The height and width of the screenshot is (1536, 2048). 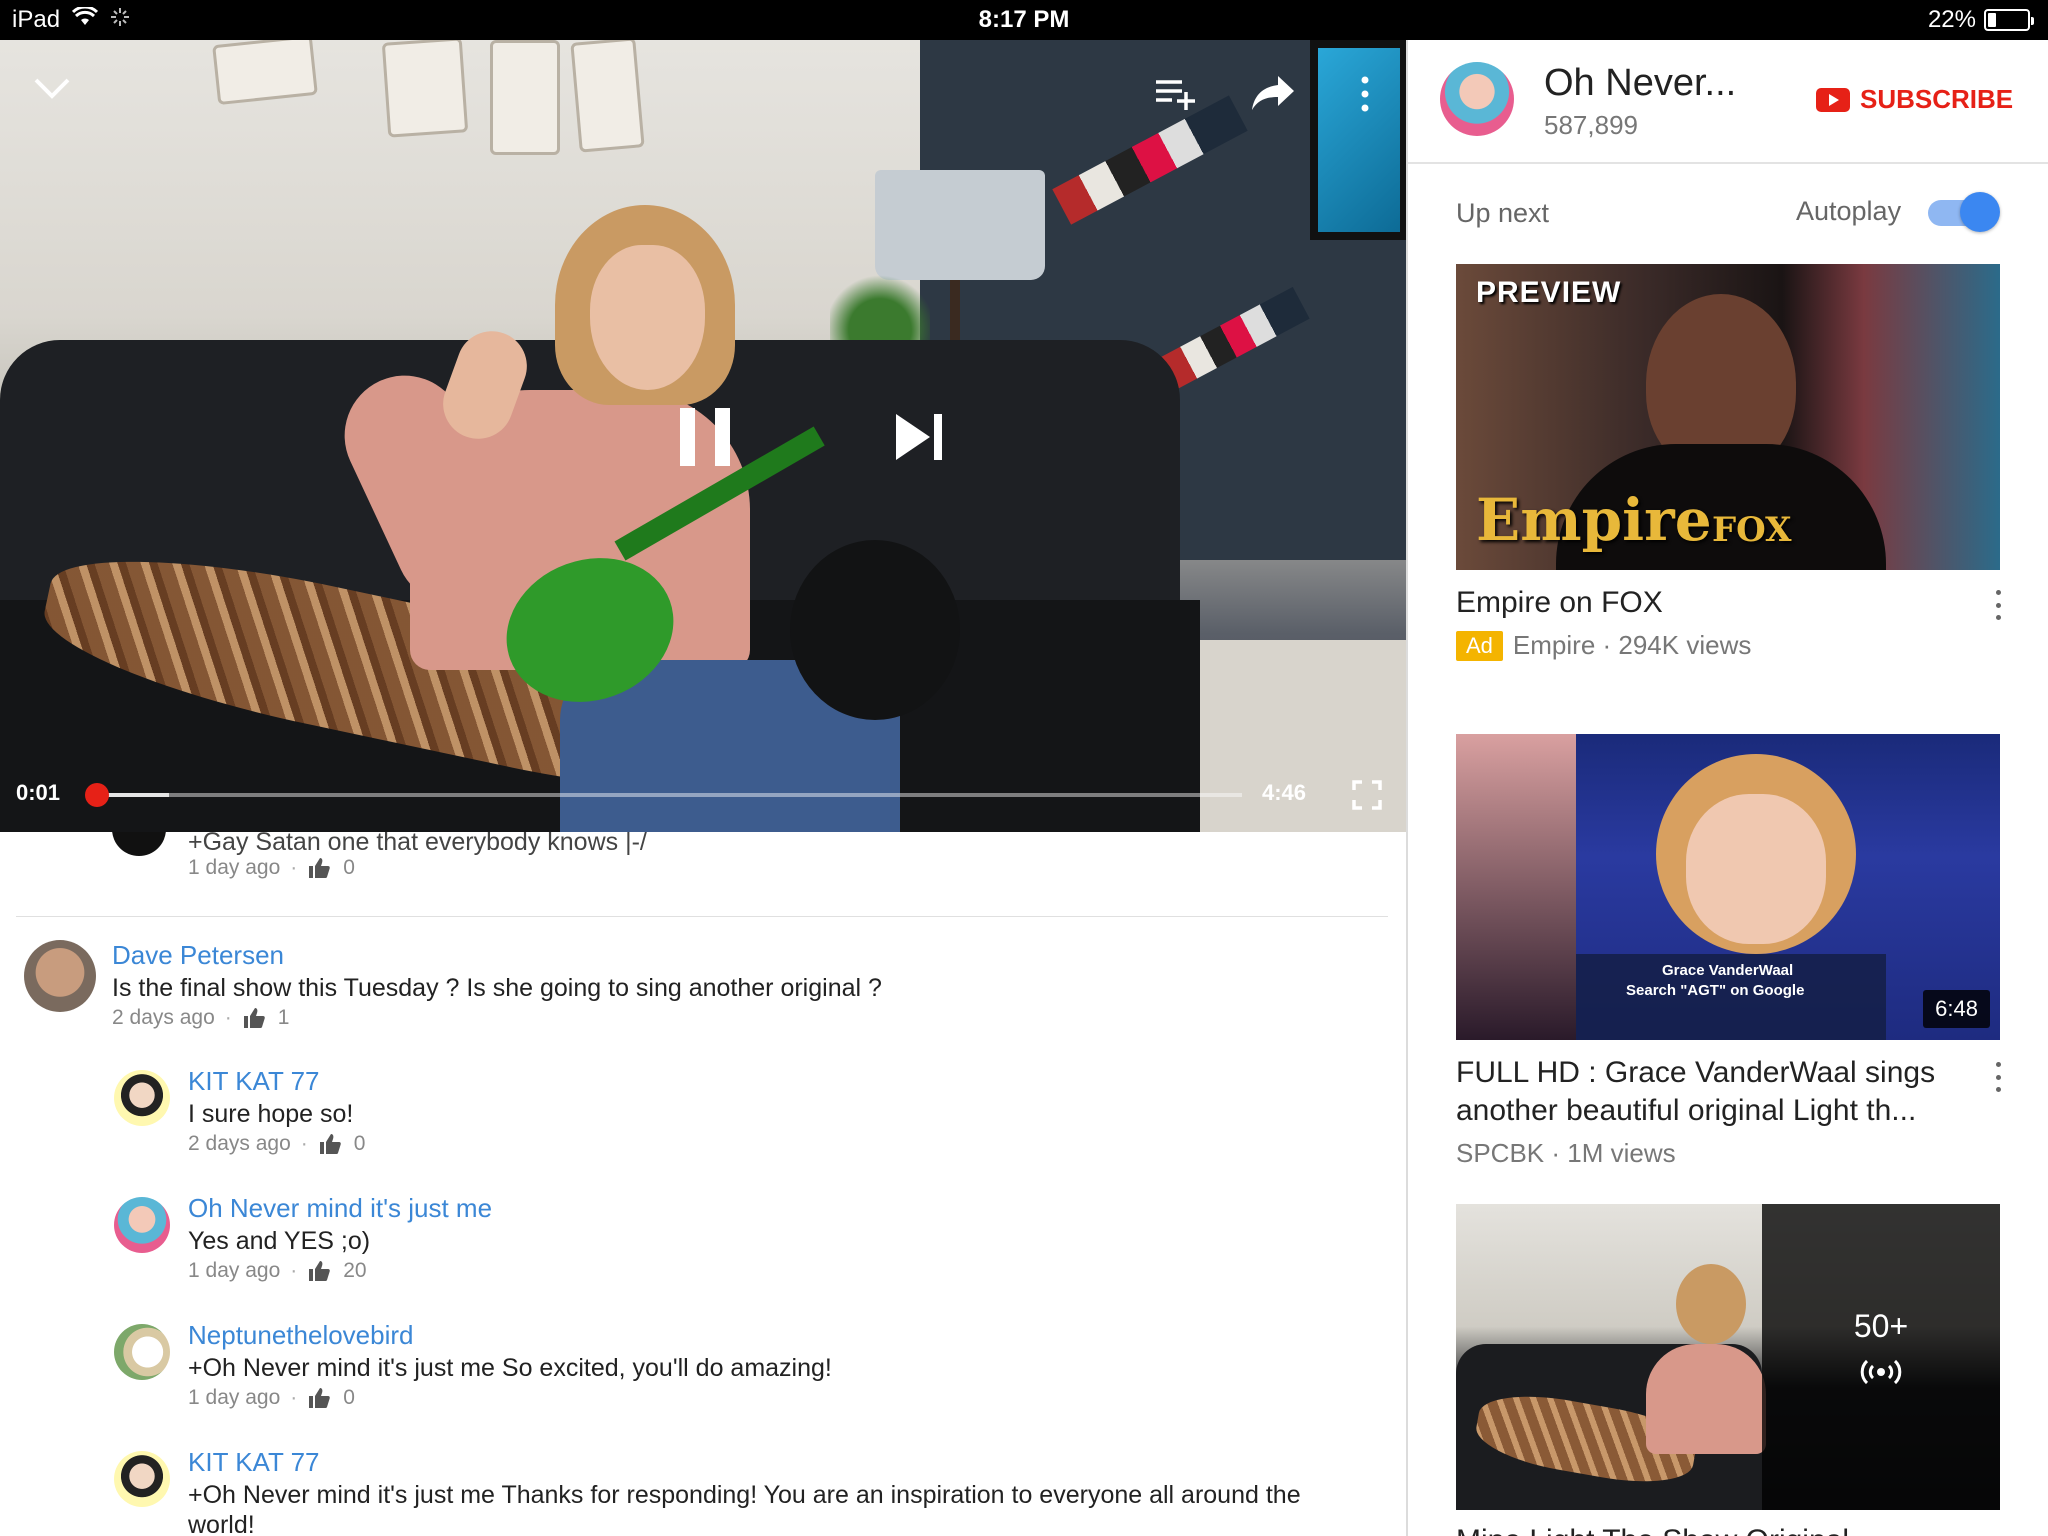 I want to click on like-count: 1, so click(x=283, y=1017).